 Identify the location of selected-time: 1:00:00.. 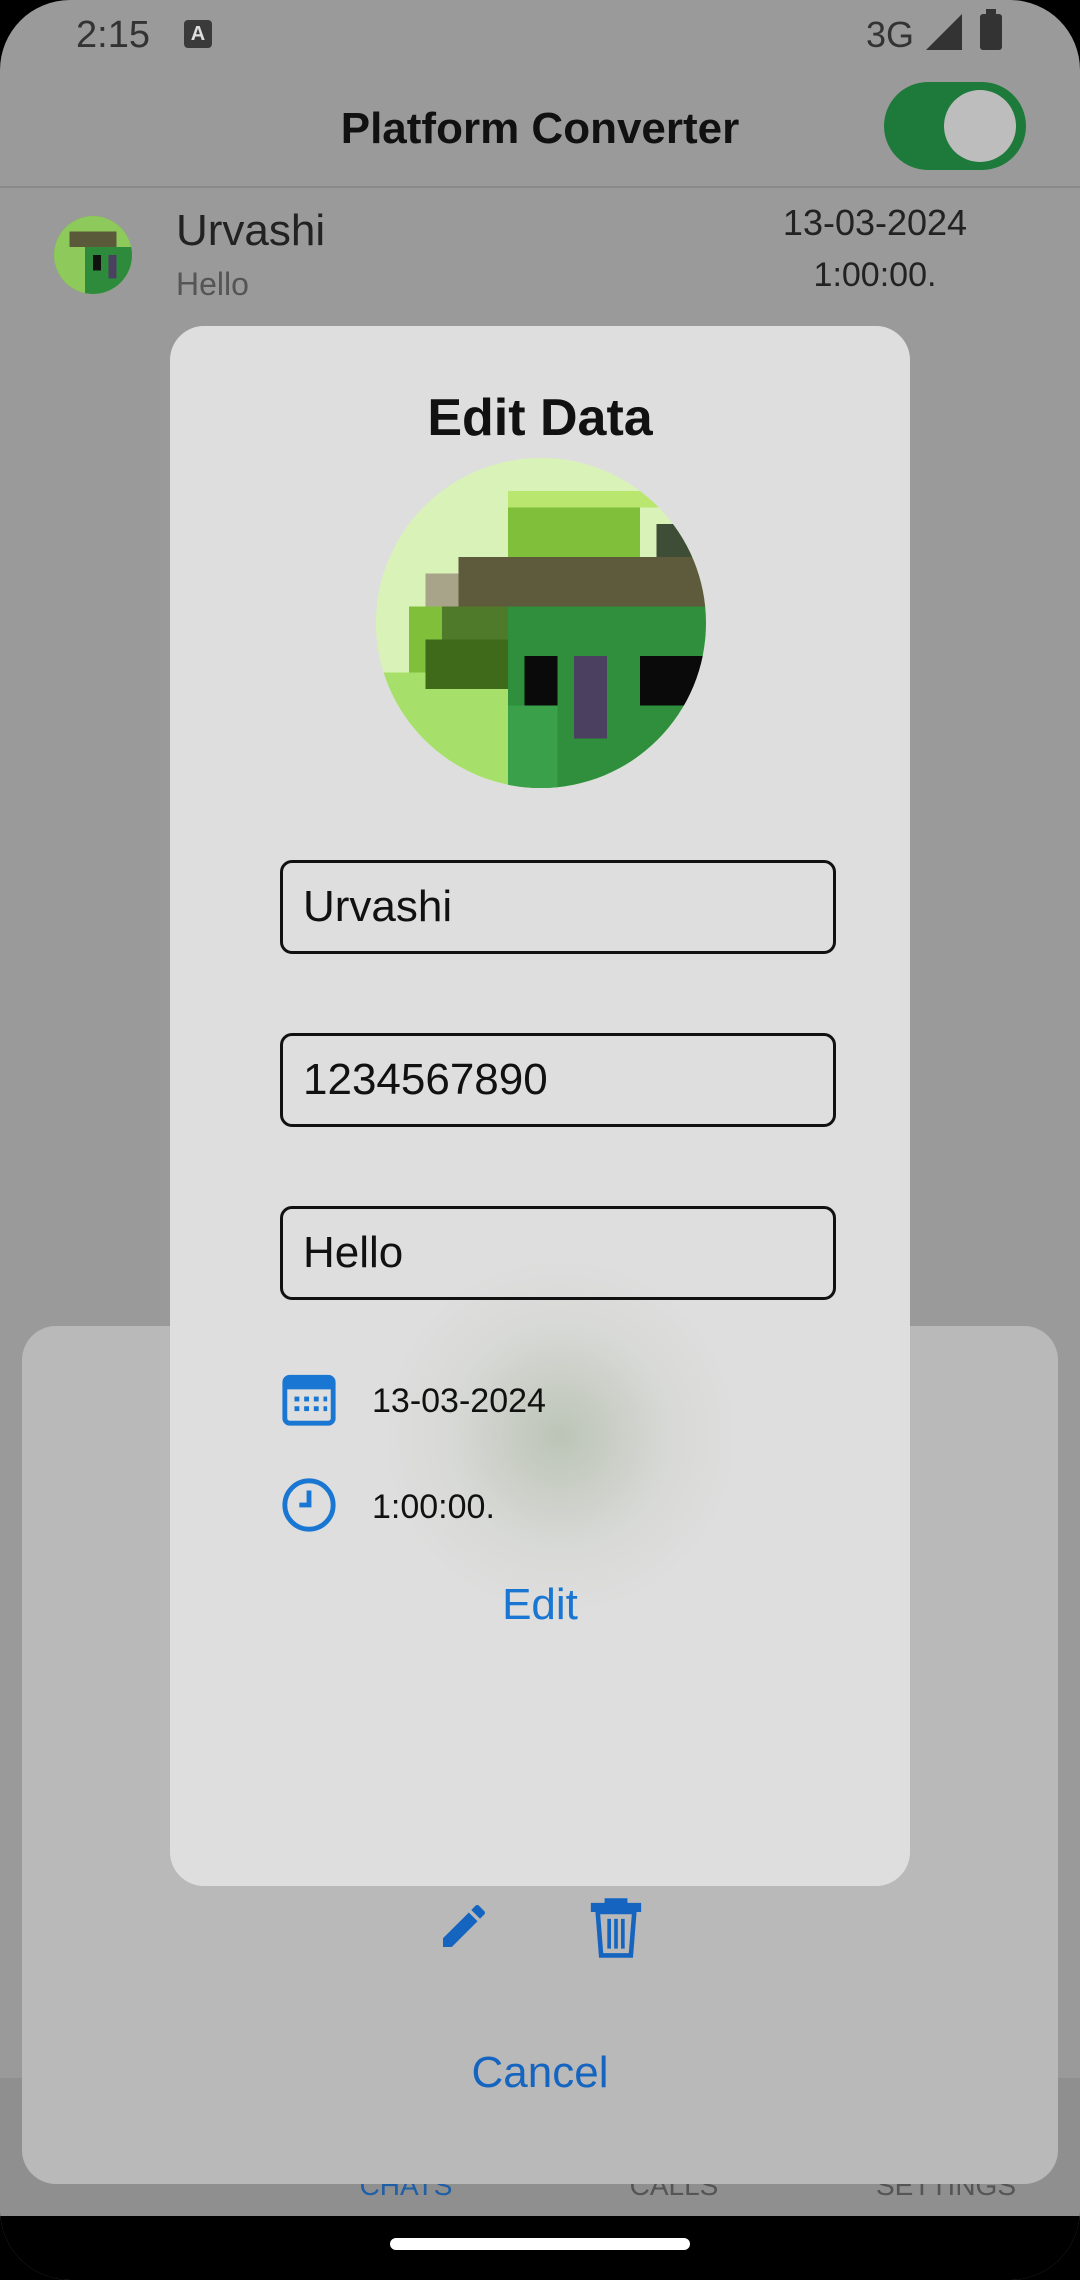
(433, 1507).